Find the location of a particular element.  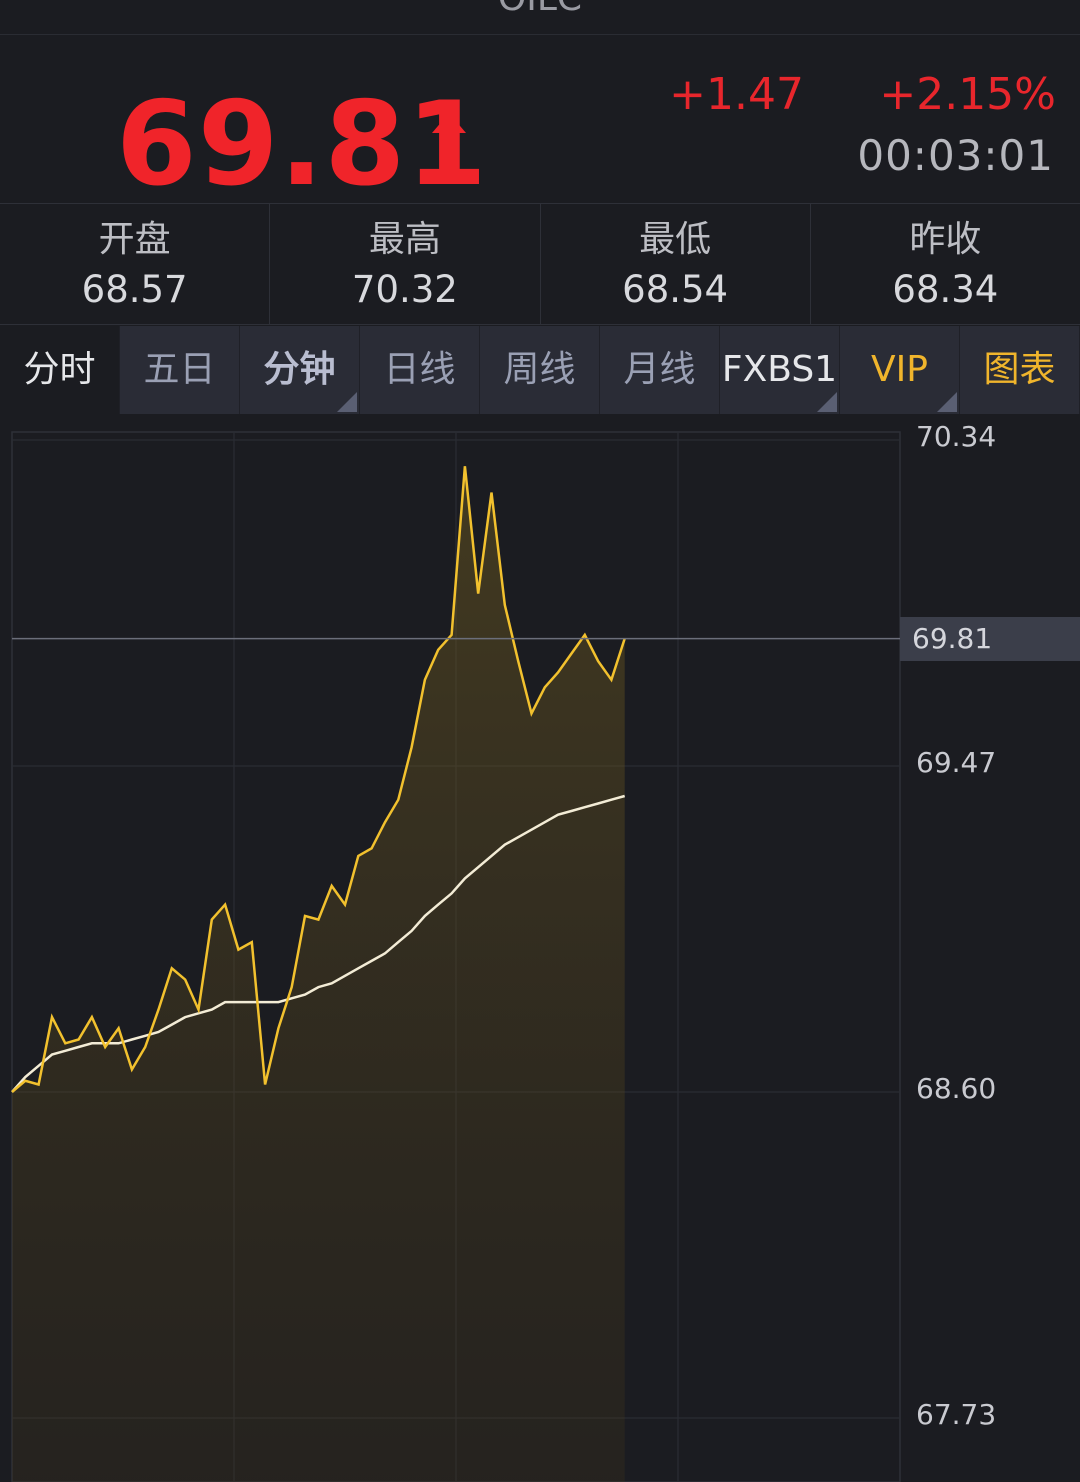

stat-low: 最低 68.54 is located at coordinates (676, 264).